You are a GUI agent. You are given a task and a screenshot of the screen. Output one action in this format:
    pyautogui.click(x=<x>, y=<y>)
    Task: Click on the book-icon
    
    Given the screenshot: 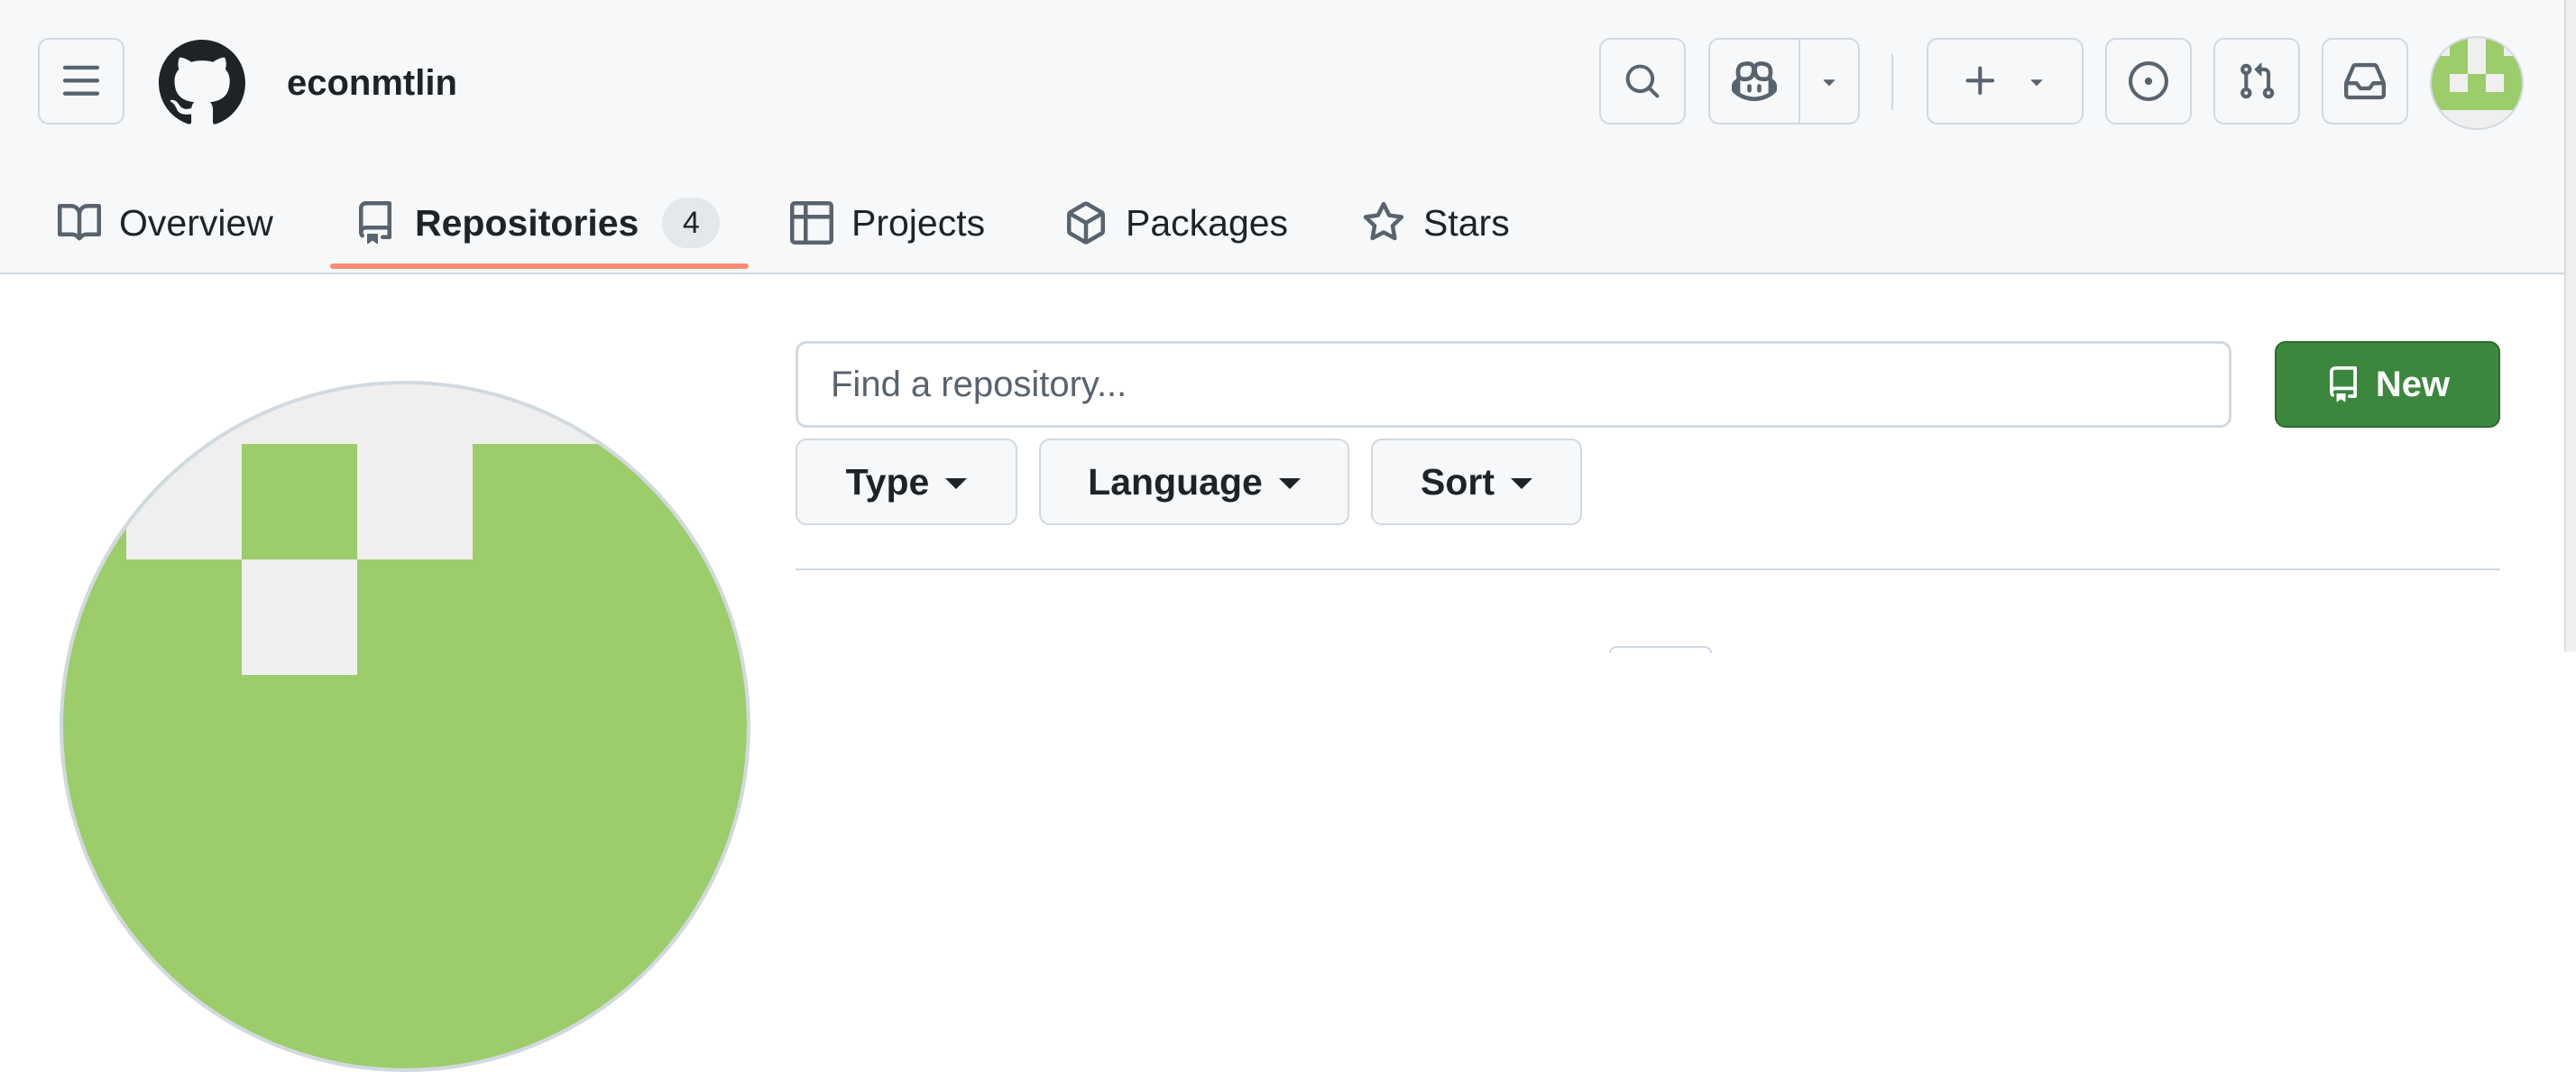 What is the action you would take?
    pyautogui.click(x=79, y=223)
    